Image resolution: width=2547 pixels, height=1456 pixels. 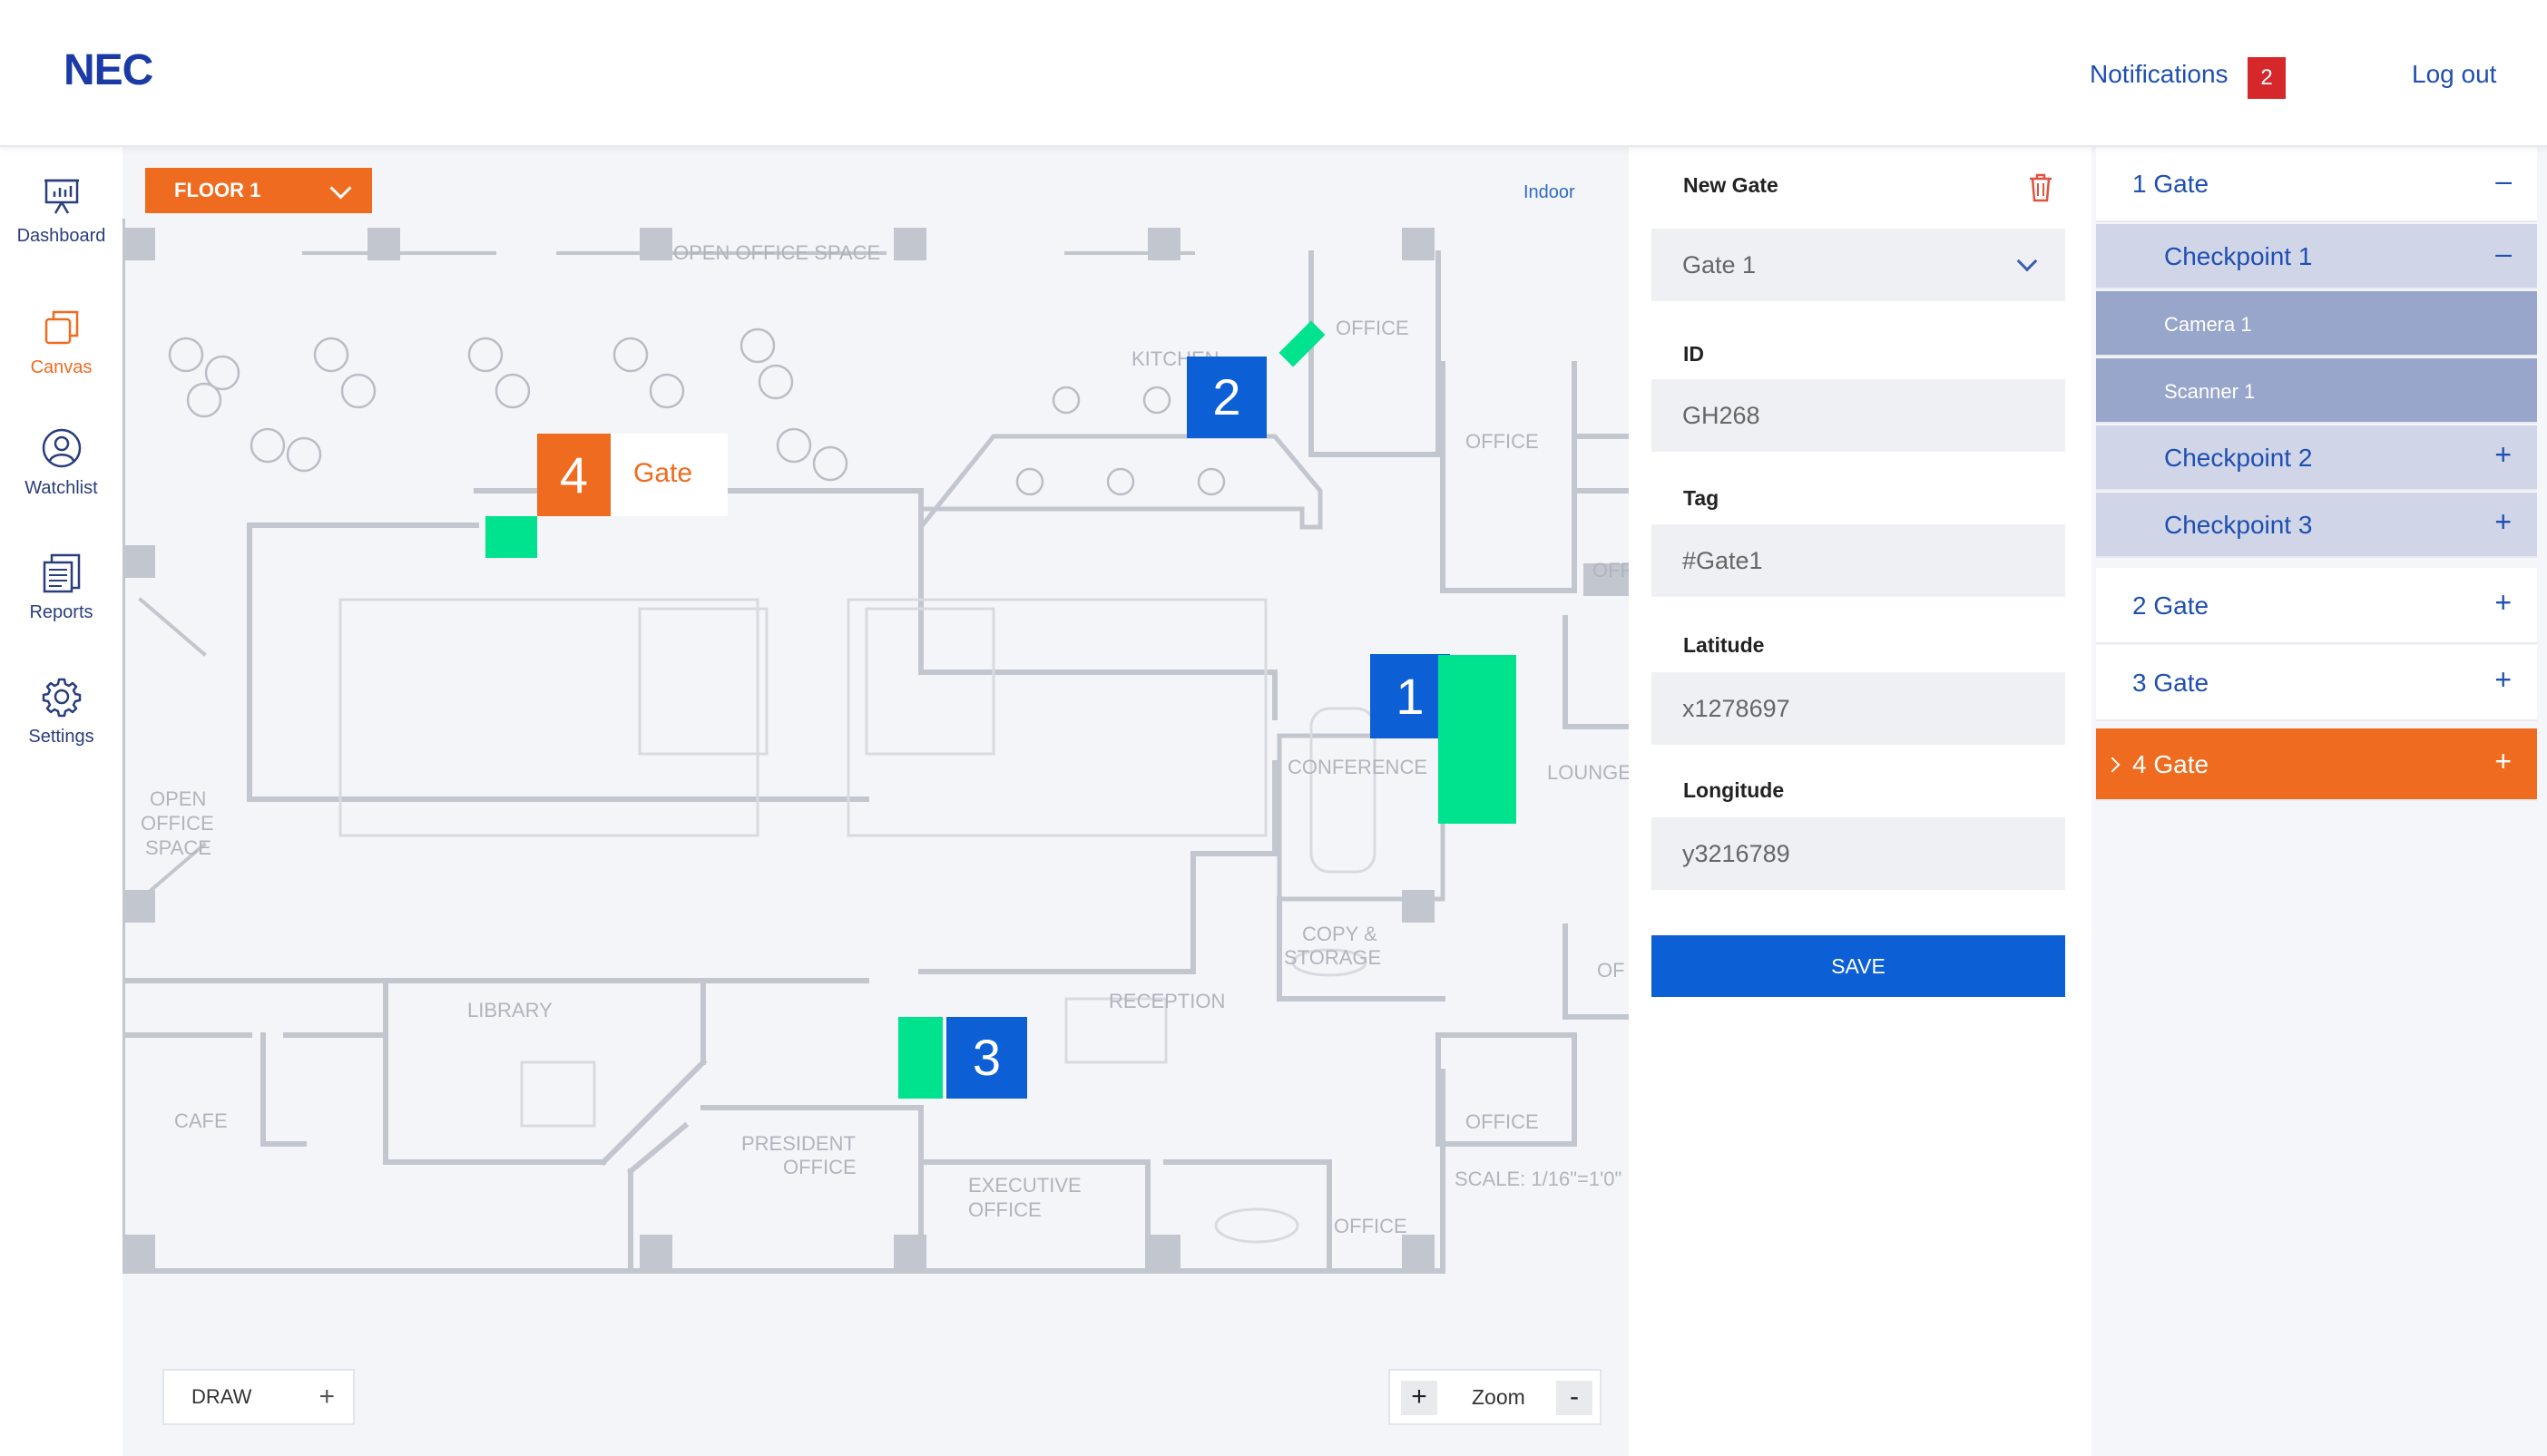 What do you see at coordinates (61, 737) in the screenshot?
I see `nav-label-settings: Settings` at bounding box center [61, 737].